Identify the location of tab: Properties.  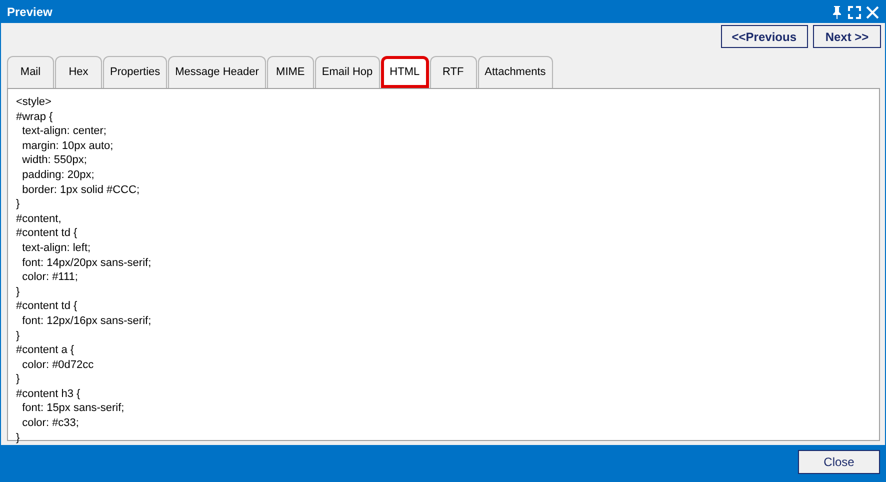
(135, 72).